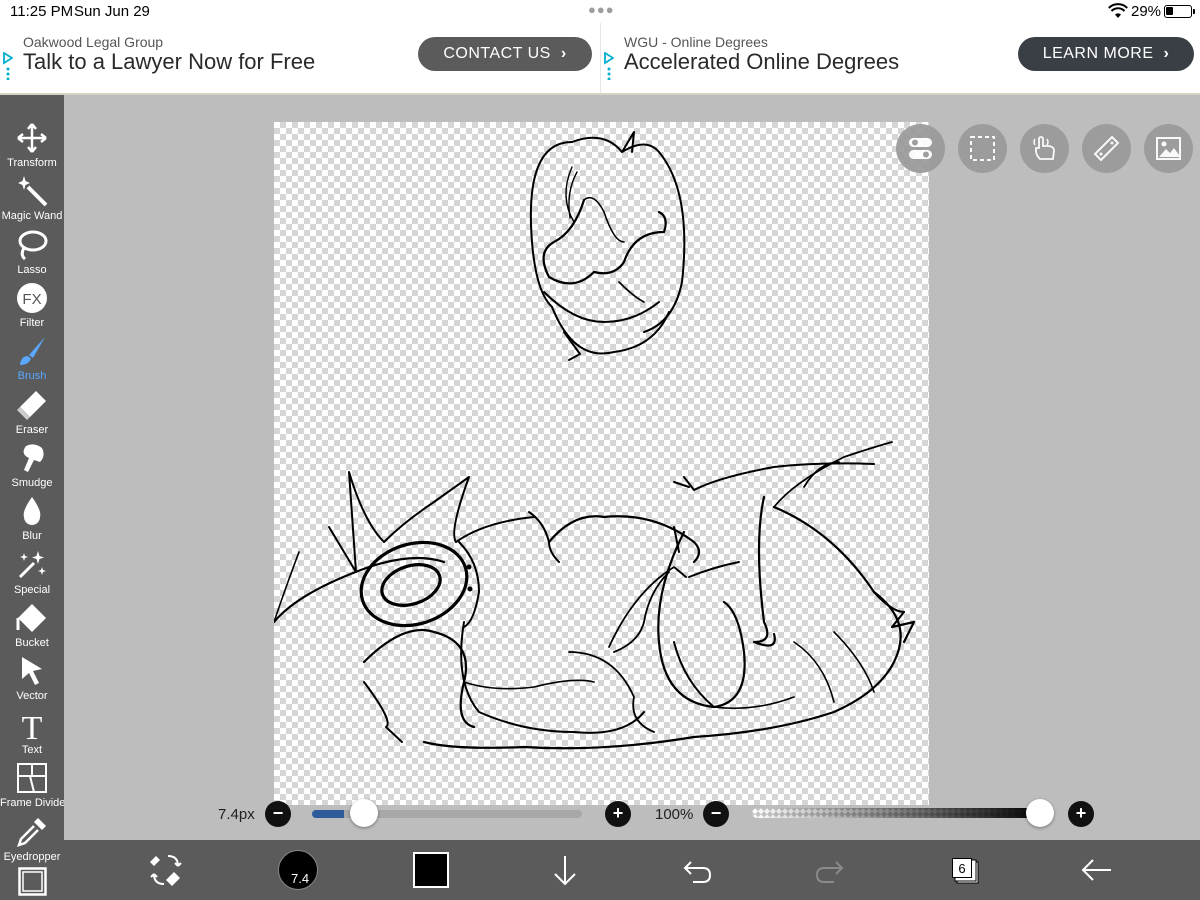  I want to click on tool-transform: Transform, so click(32, 148).